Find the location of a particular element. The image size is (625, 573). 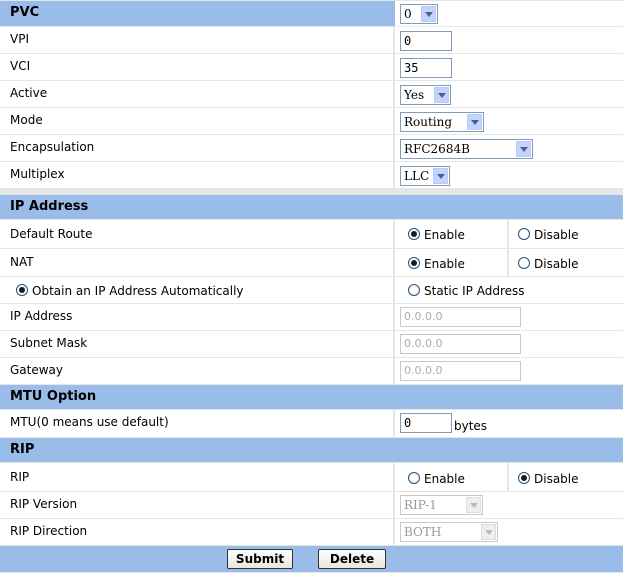

multiplex-select: LLC is located at coordinates (425, 176).